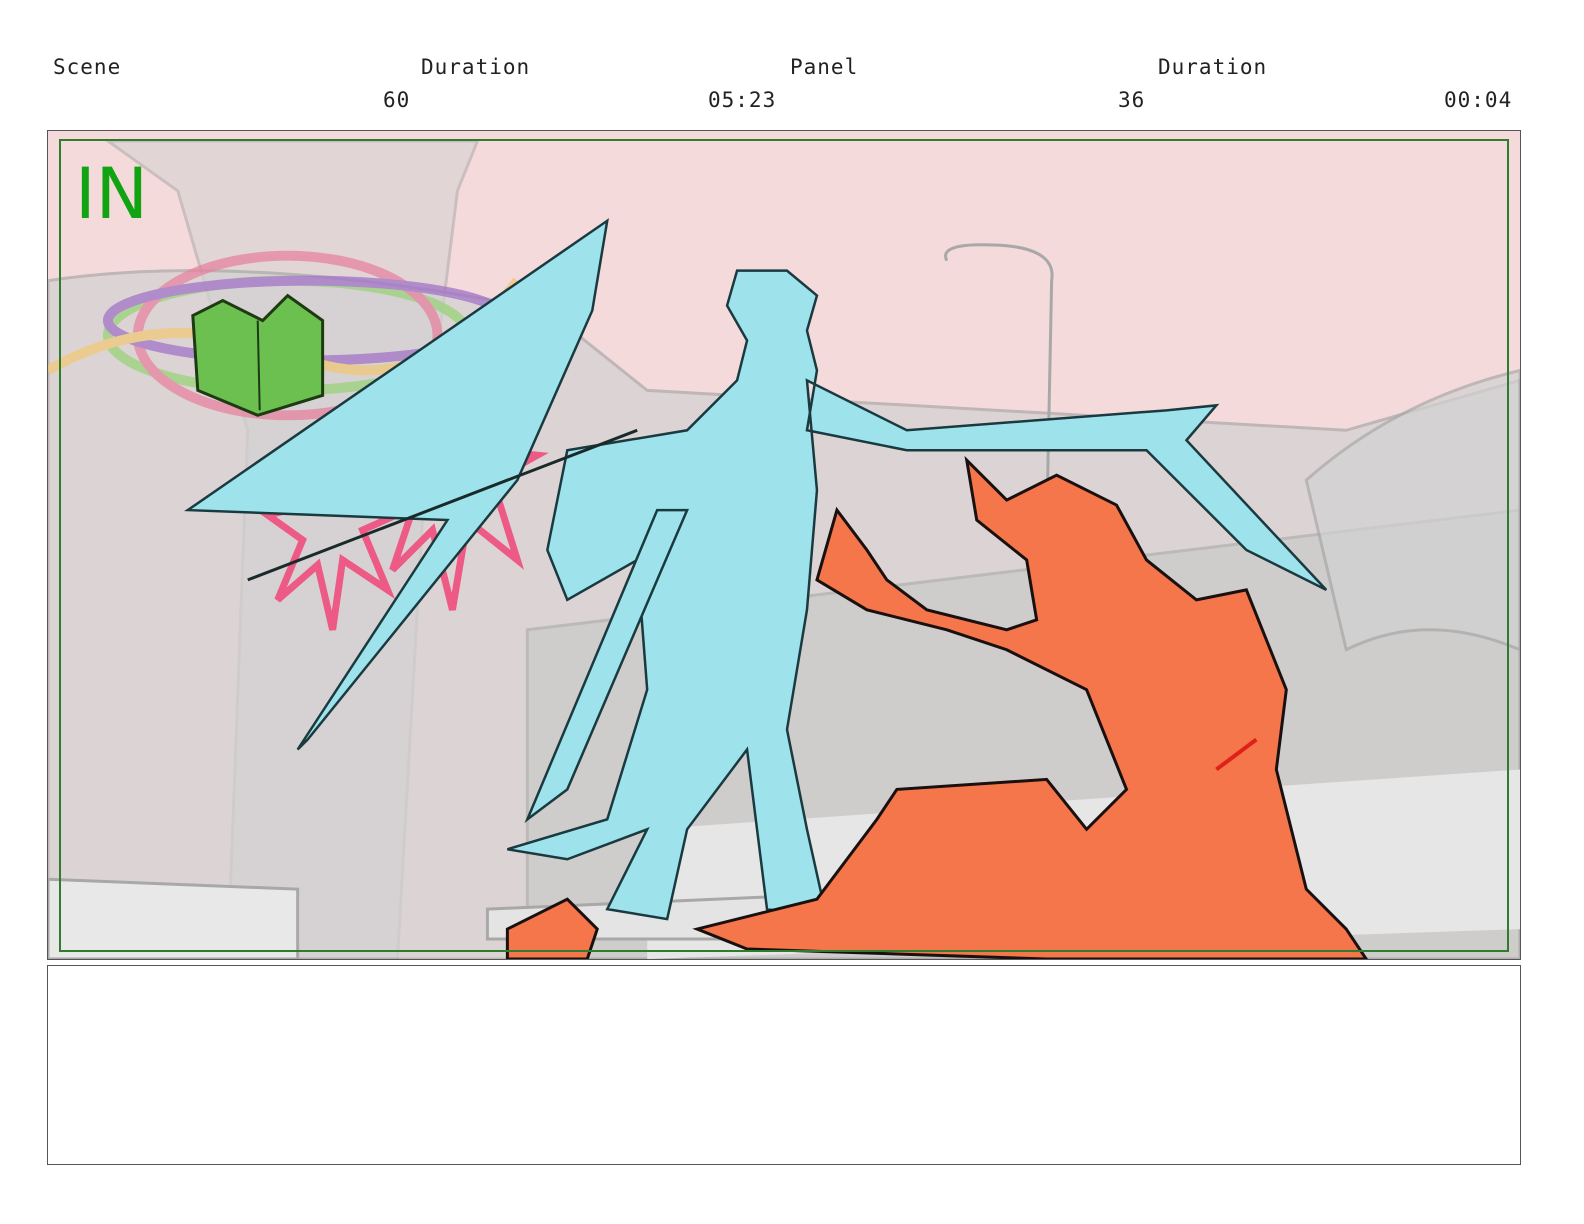 This screenshot has height=1224, width=1584. Describe the element at coordinates (1478, 100) in the screenshot. I see `panel-duration-value: 00:04` at that location.